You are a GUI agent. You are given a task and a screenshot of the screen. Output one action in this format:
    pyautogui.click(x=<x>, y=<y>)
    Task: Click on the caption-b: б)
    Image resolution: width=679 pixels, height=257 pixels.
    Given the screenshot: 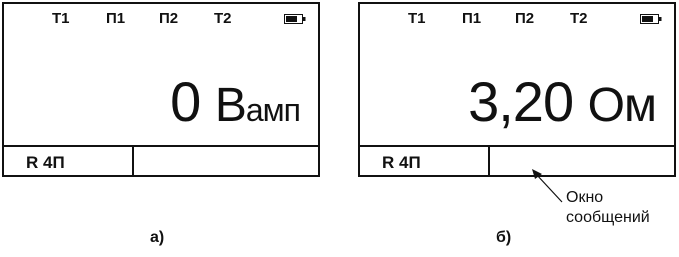 What is the action you would take?
    pyautogui.click(x=504, y=237)
    